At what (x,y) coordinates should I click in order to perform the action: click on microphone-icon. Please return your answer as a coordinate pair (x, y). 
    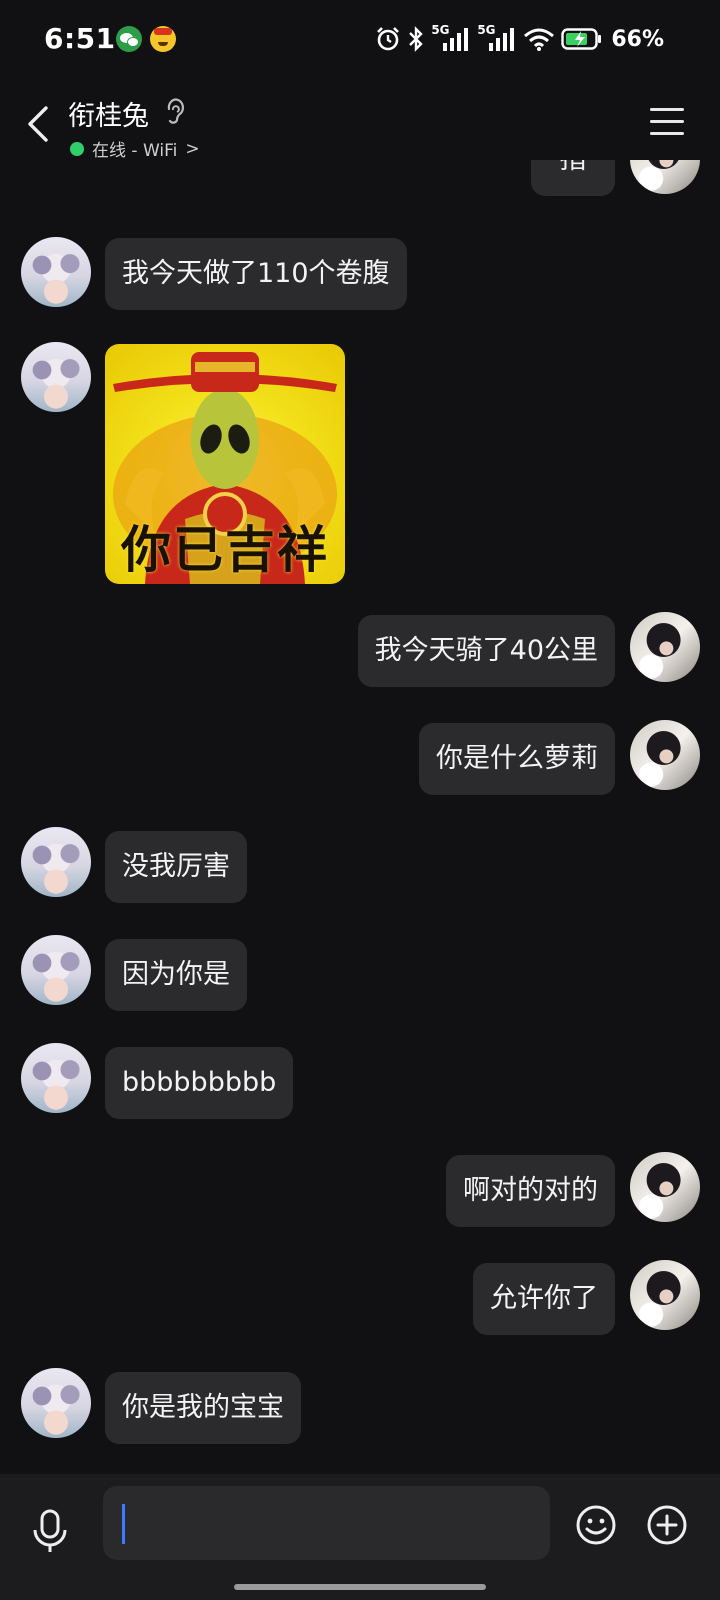
    Looking at the image, I should click on (50, 1531).